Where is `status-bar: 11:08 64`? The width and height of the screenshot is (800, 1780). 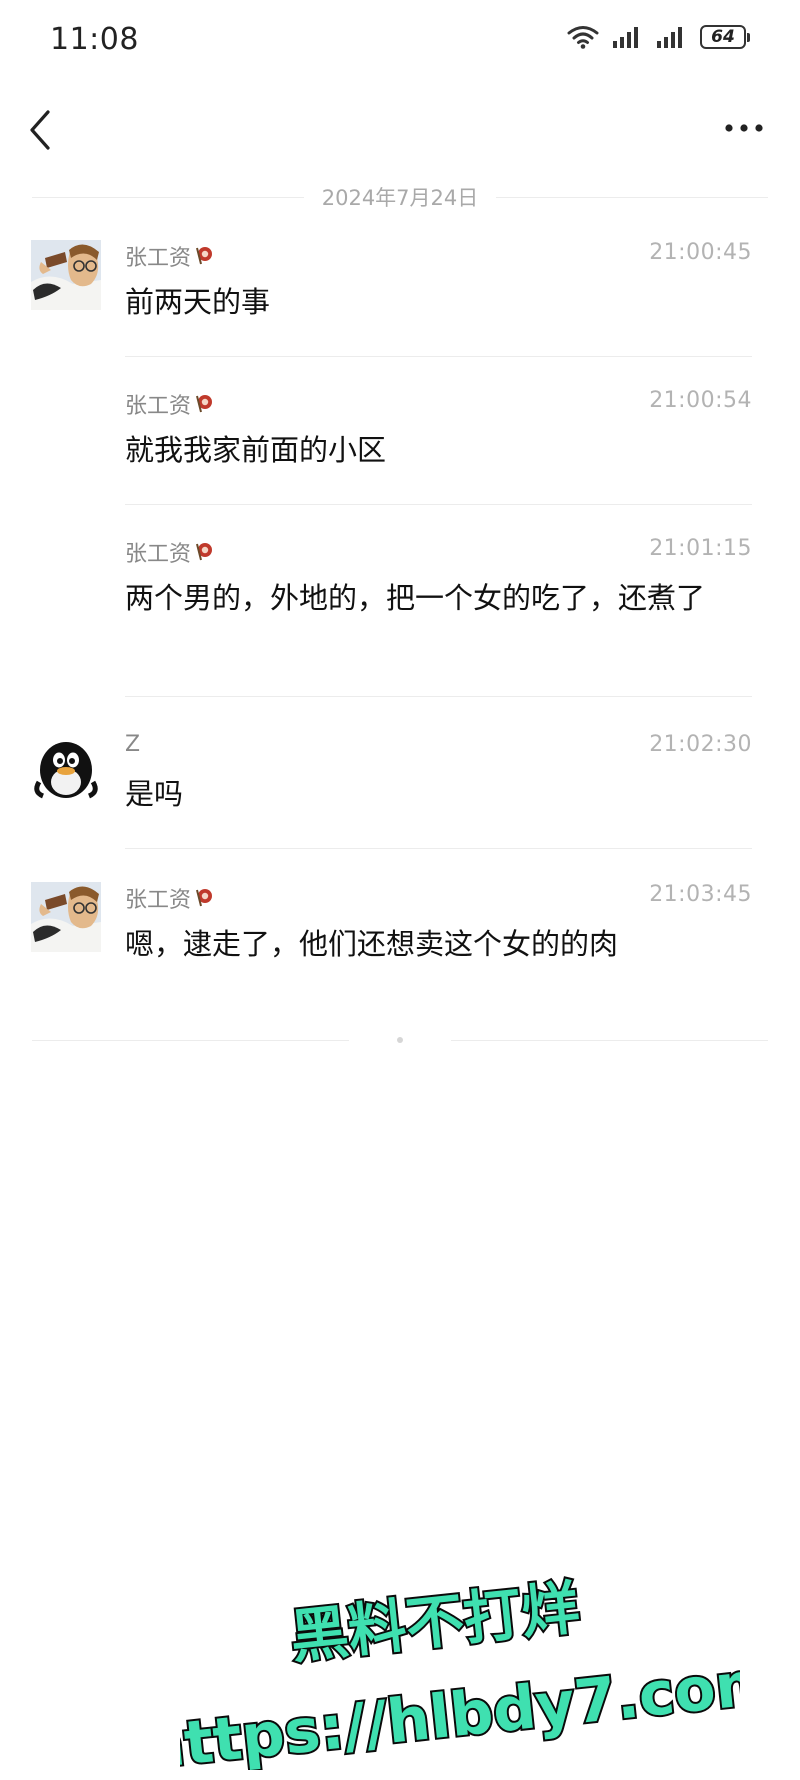 status-bar: 11:08 64 is located at coordinates (400, 40).